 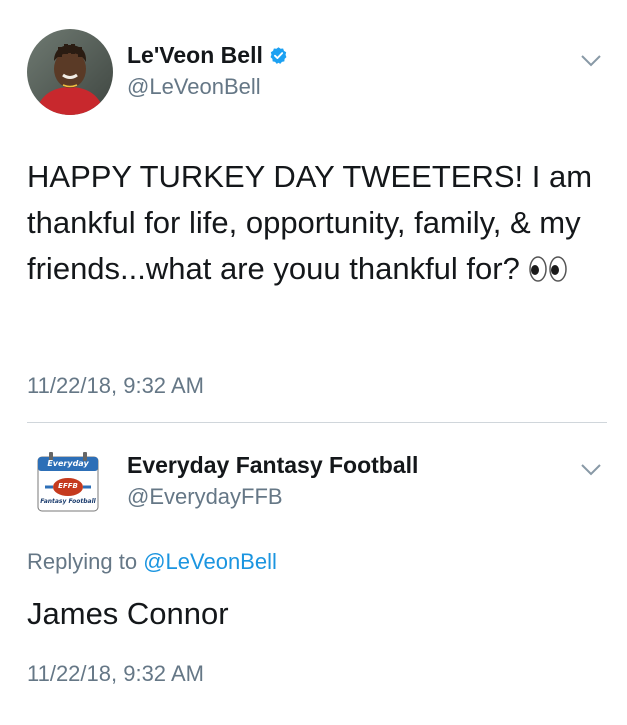 I want to click on logo-text-bottom: Fantasy Football, so click(x=68, y=501).